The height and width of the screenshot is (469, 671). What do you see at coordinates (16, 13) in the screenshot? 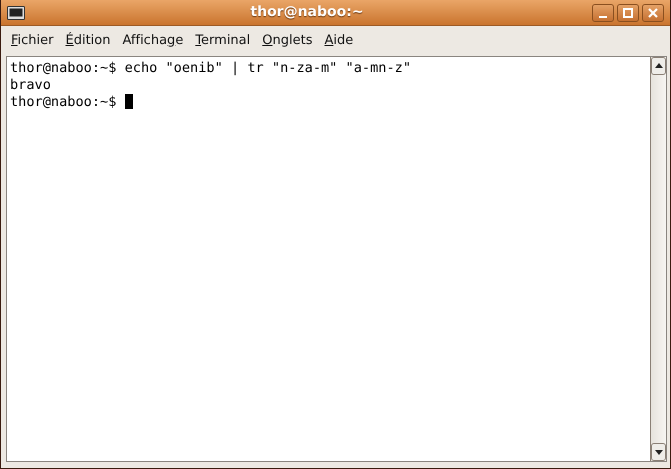
I see `terminal-icon` at bounding box center [16, 13].